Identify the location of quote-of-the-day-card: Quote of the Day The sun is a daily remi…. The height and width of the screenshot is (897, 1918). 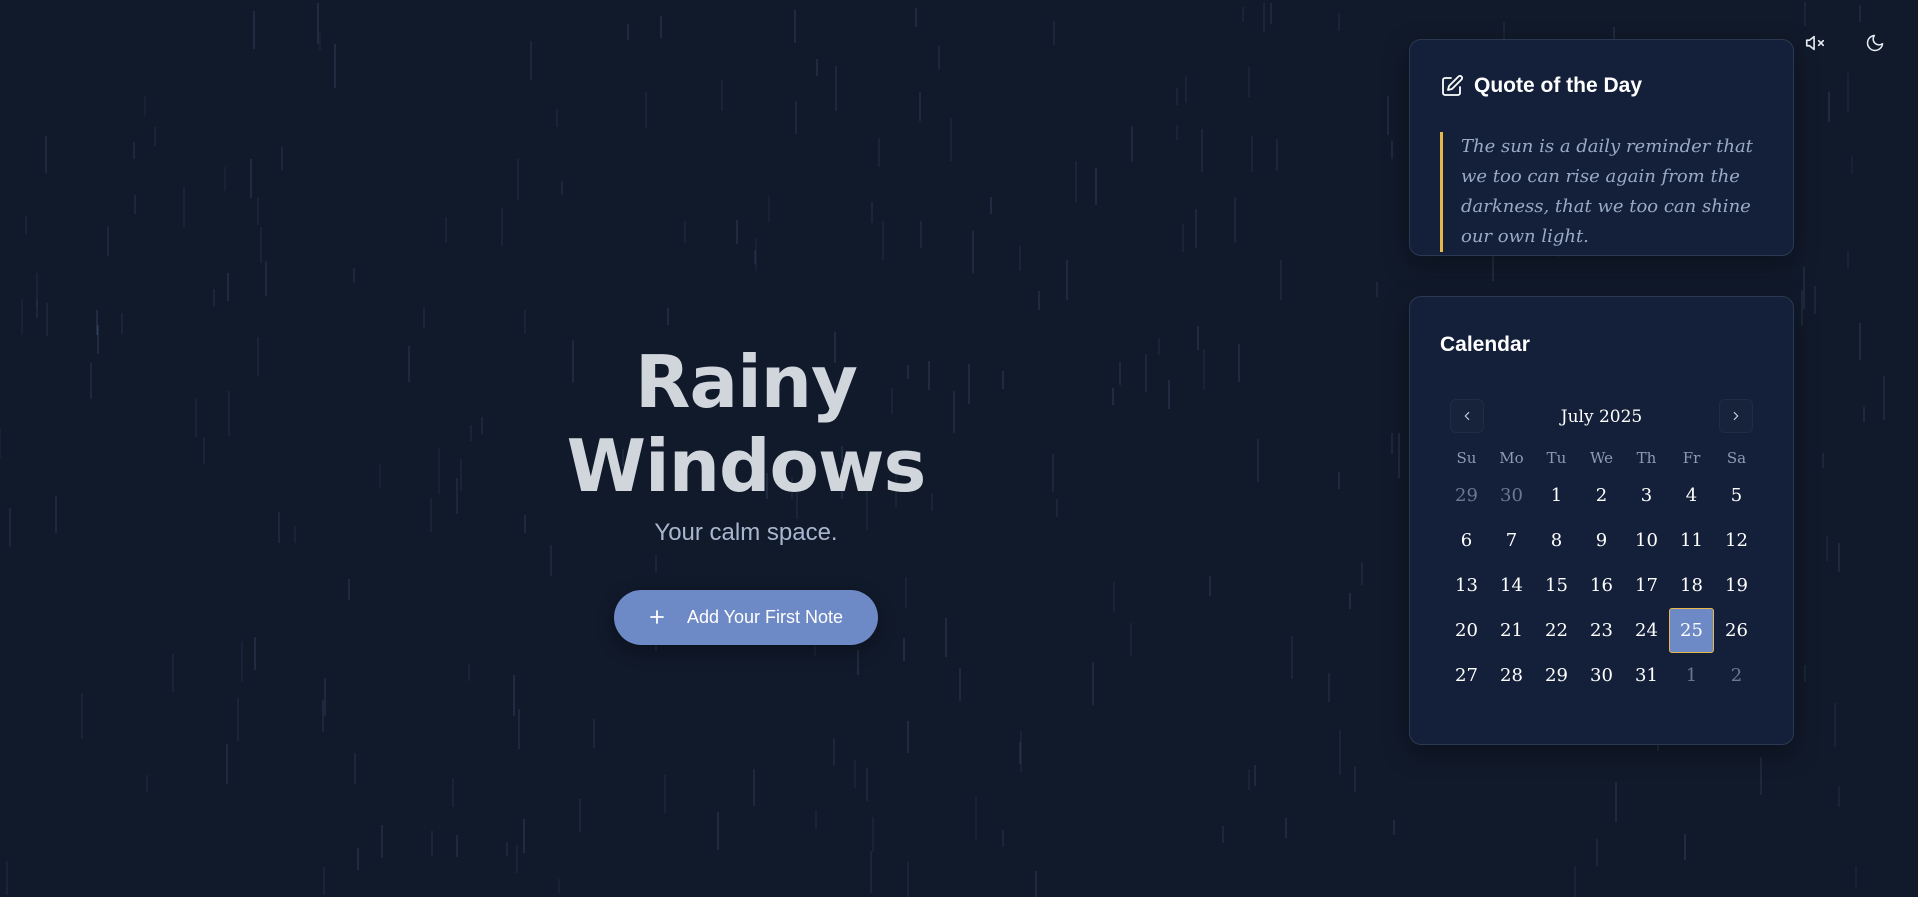
(1601, 147).